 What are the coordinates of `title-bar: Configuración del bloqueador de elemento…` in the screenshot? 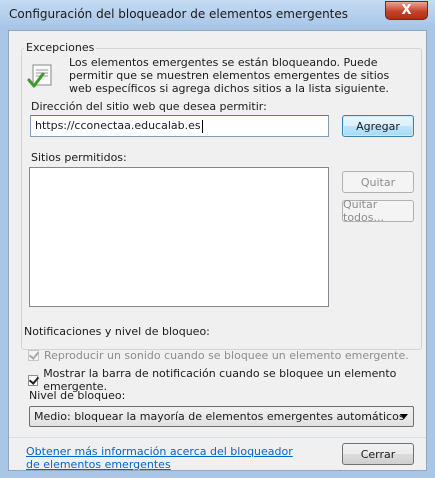 It's located at (217, 15).